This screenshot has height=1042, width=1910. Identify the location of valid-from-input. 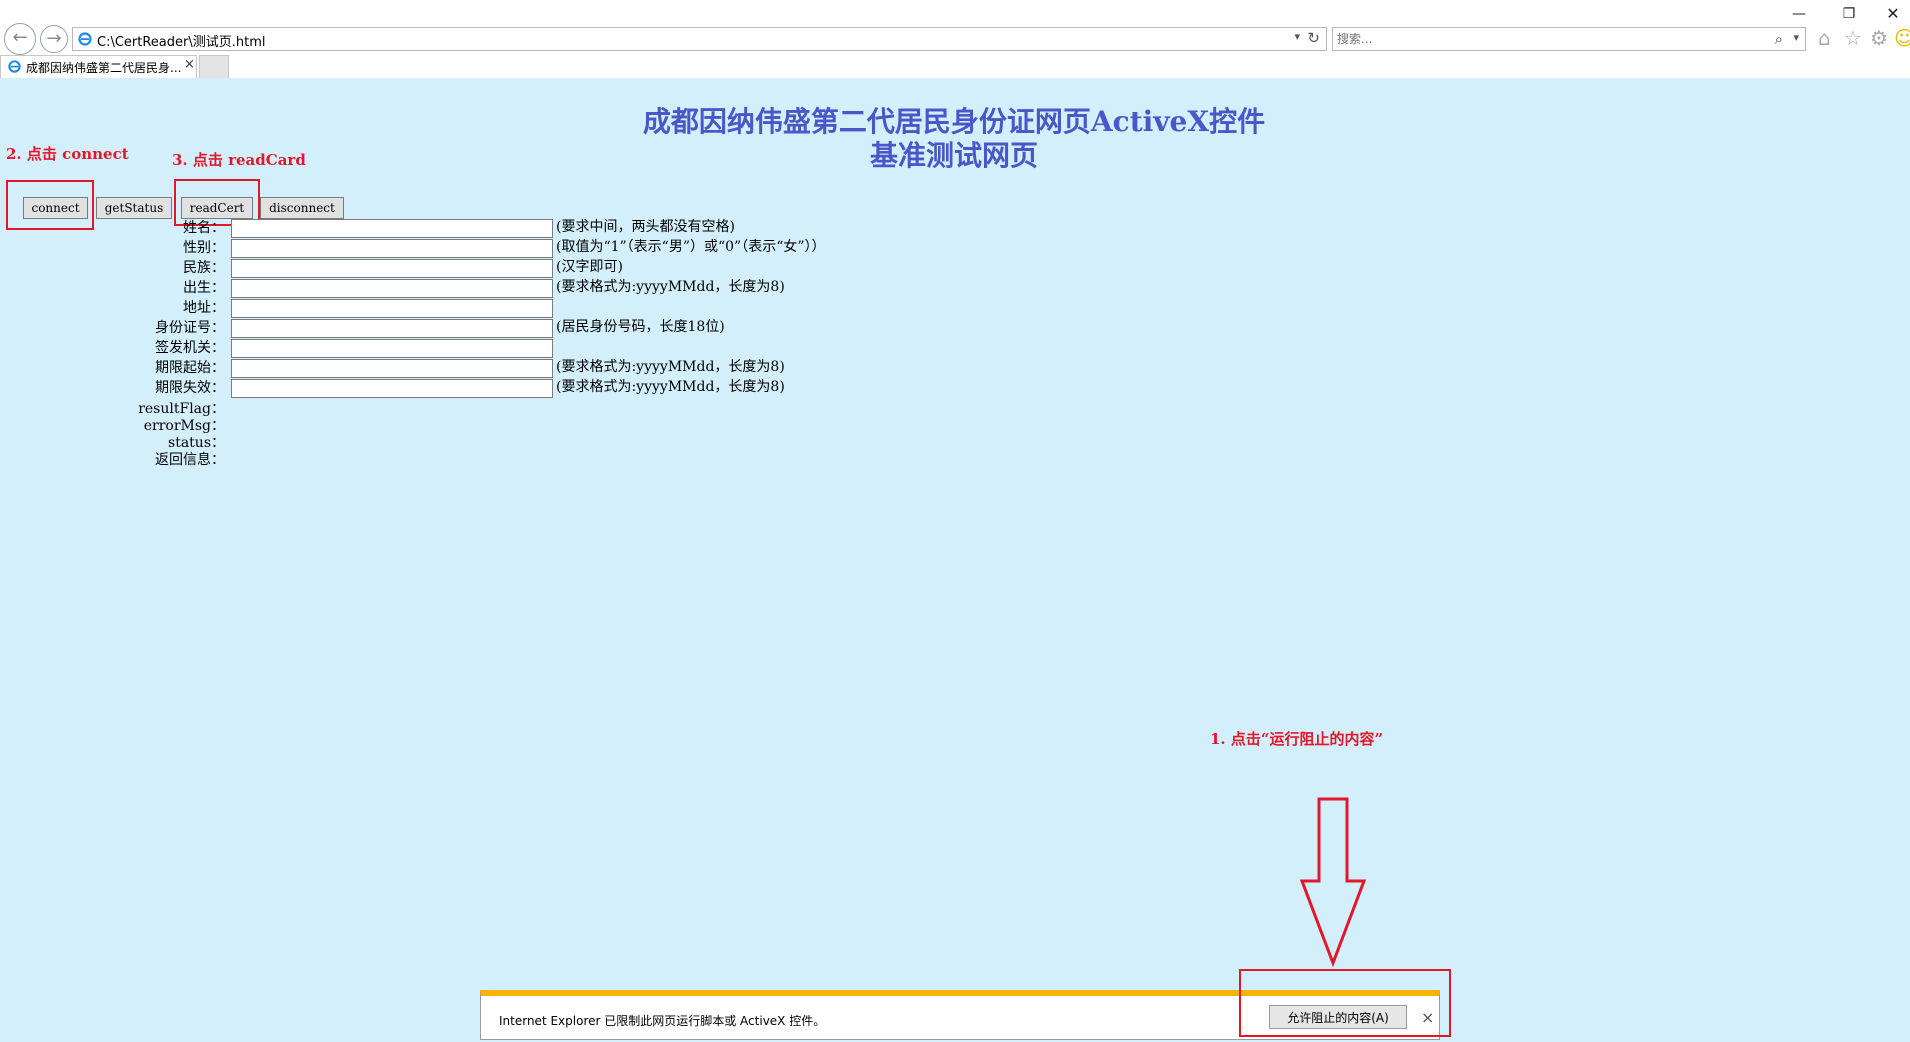
(392, 368).